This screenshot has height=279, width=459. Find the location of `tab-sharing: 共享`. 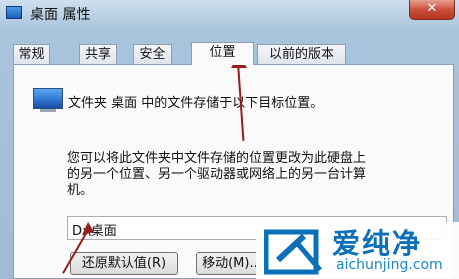

tab-sharing: 共享 is located at coordinates (98, 54).